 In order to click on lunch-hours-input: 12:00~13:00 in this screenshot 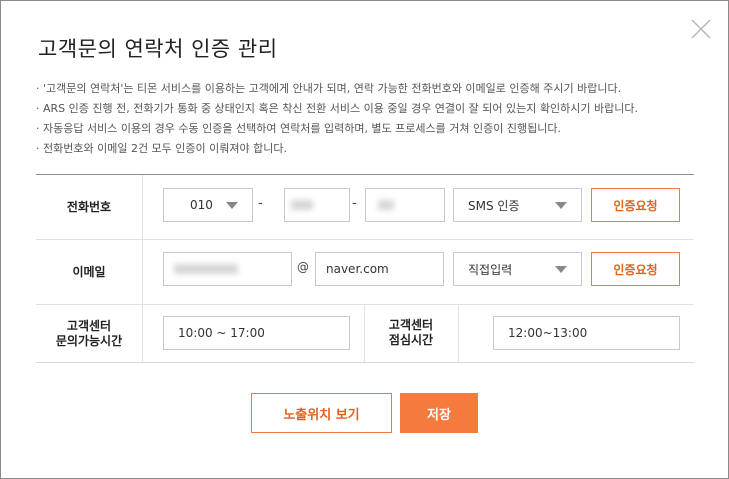, I will do `click(586, 333)`.